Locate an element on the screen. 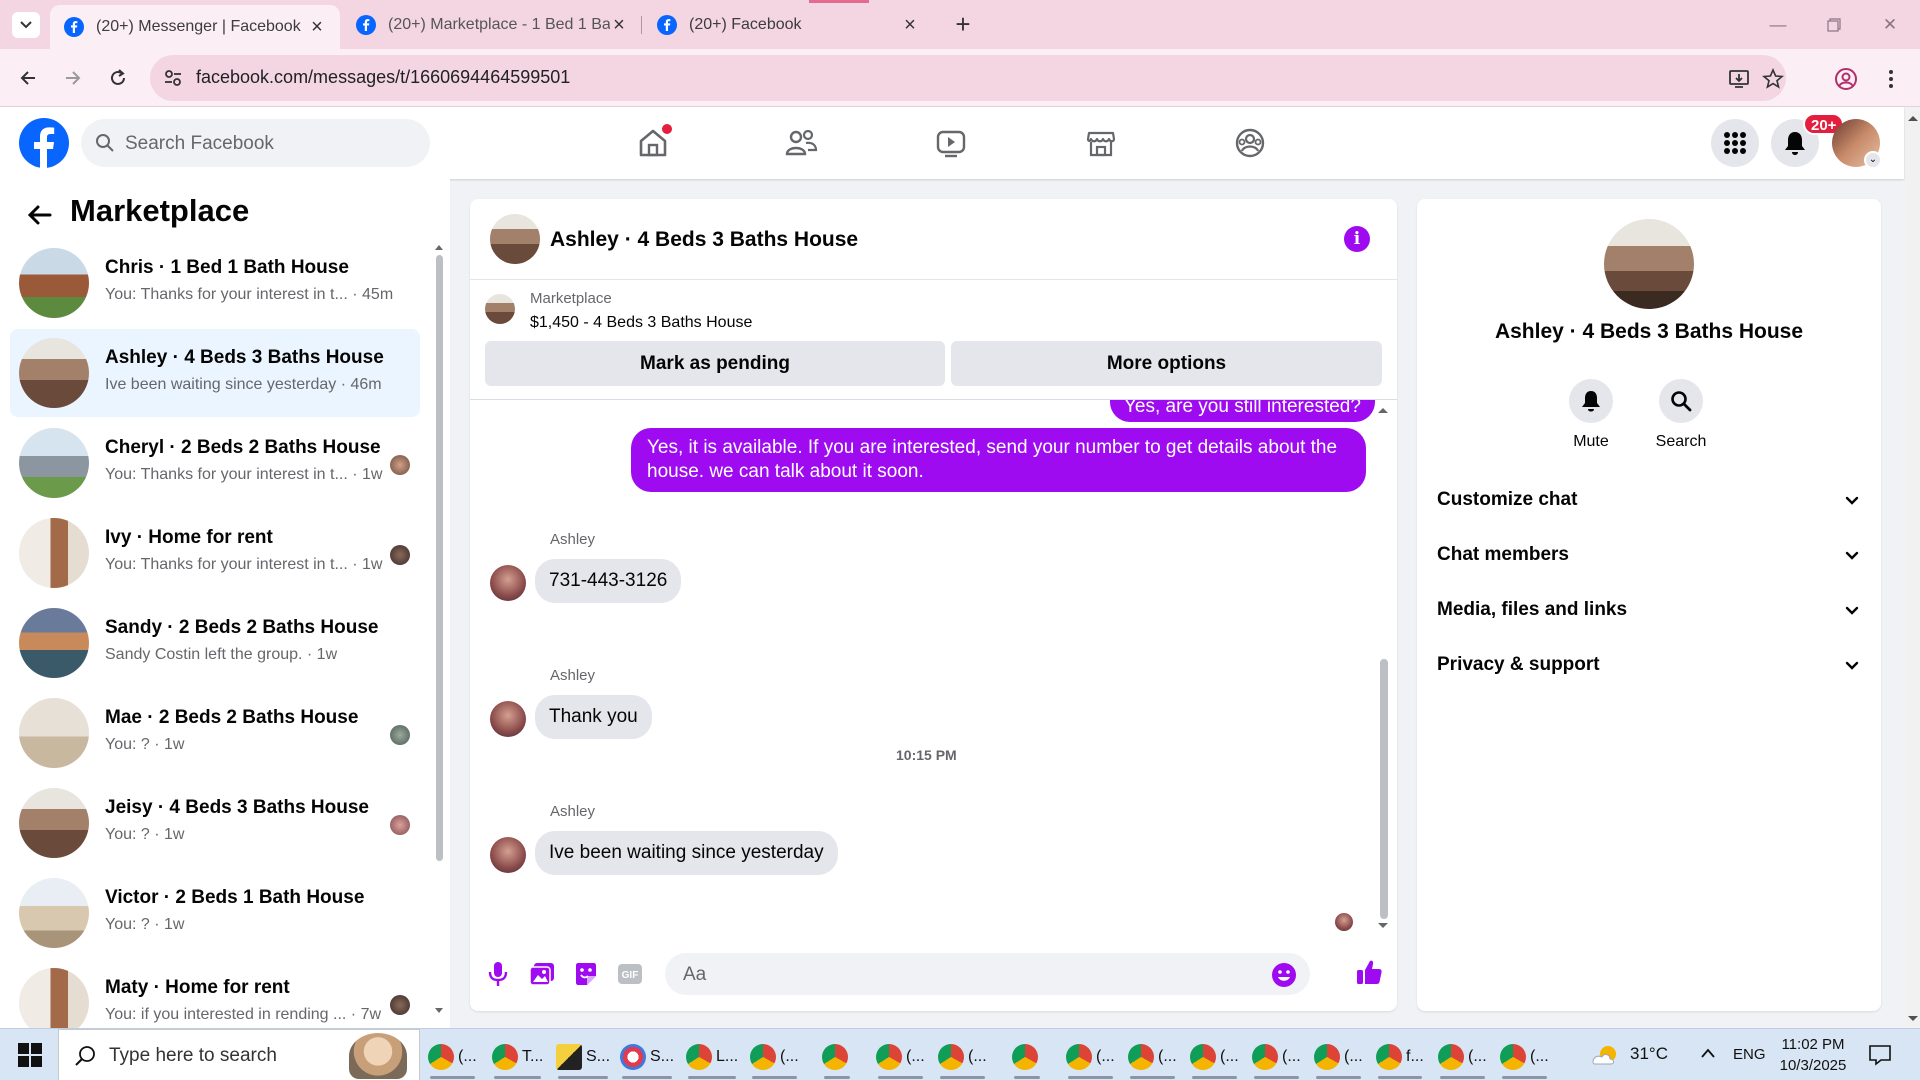 Image resolution: width=1920 pixels, height=1080 pixels. chat-list-scroll-thumb is located at coordinates (439, 558).